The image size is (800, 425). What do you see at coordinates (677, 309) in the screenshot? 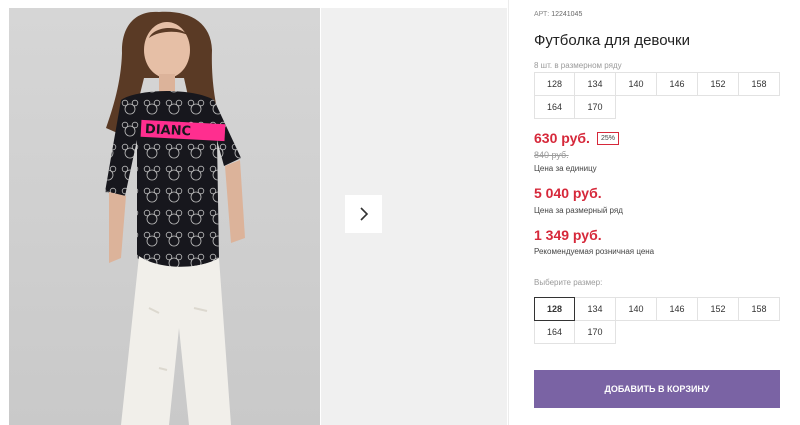
I see `size-option-146: 146` at bounding box center [677, 309].